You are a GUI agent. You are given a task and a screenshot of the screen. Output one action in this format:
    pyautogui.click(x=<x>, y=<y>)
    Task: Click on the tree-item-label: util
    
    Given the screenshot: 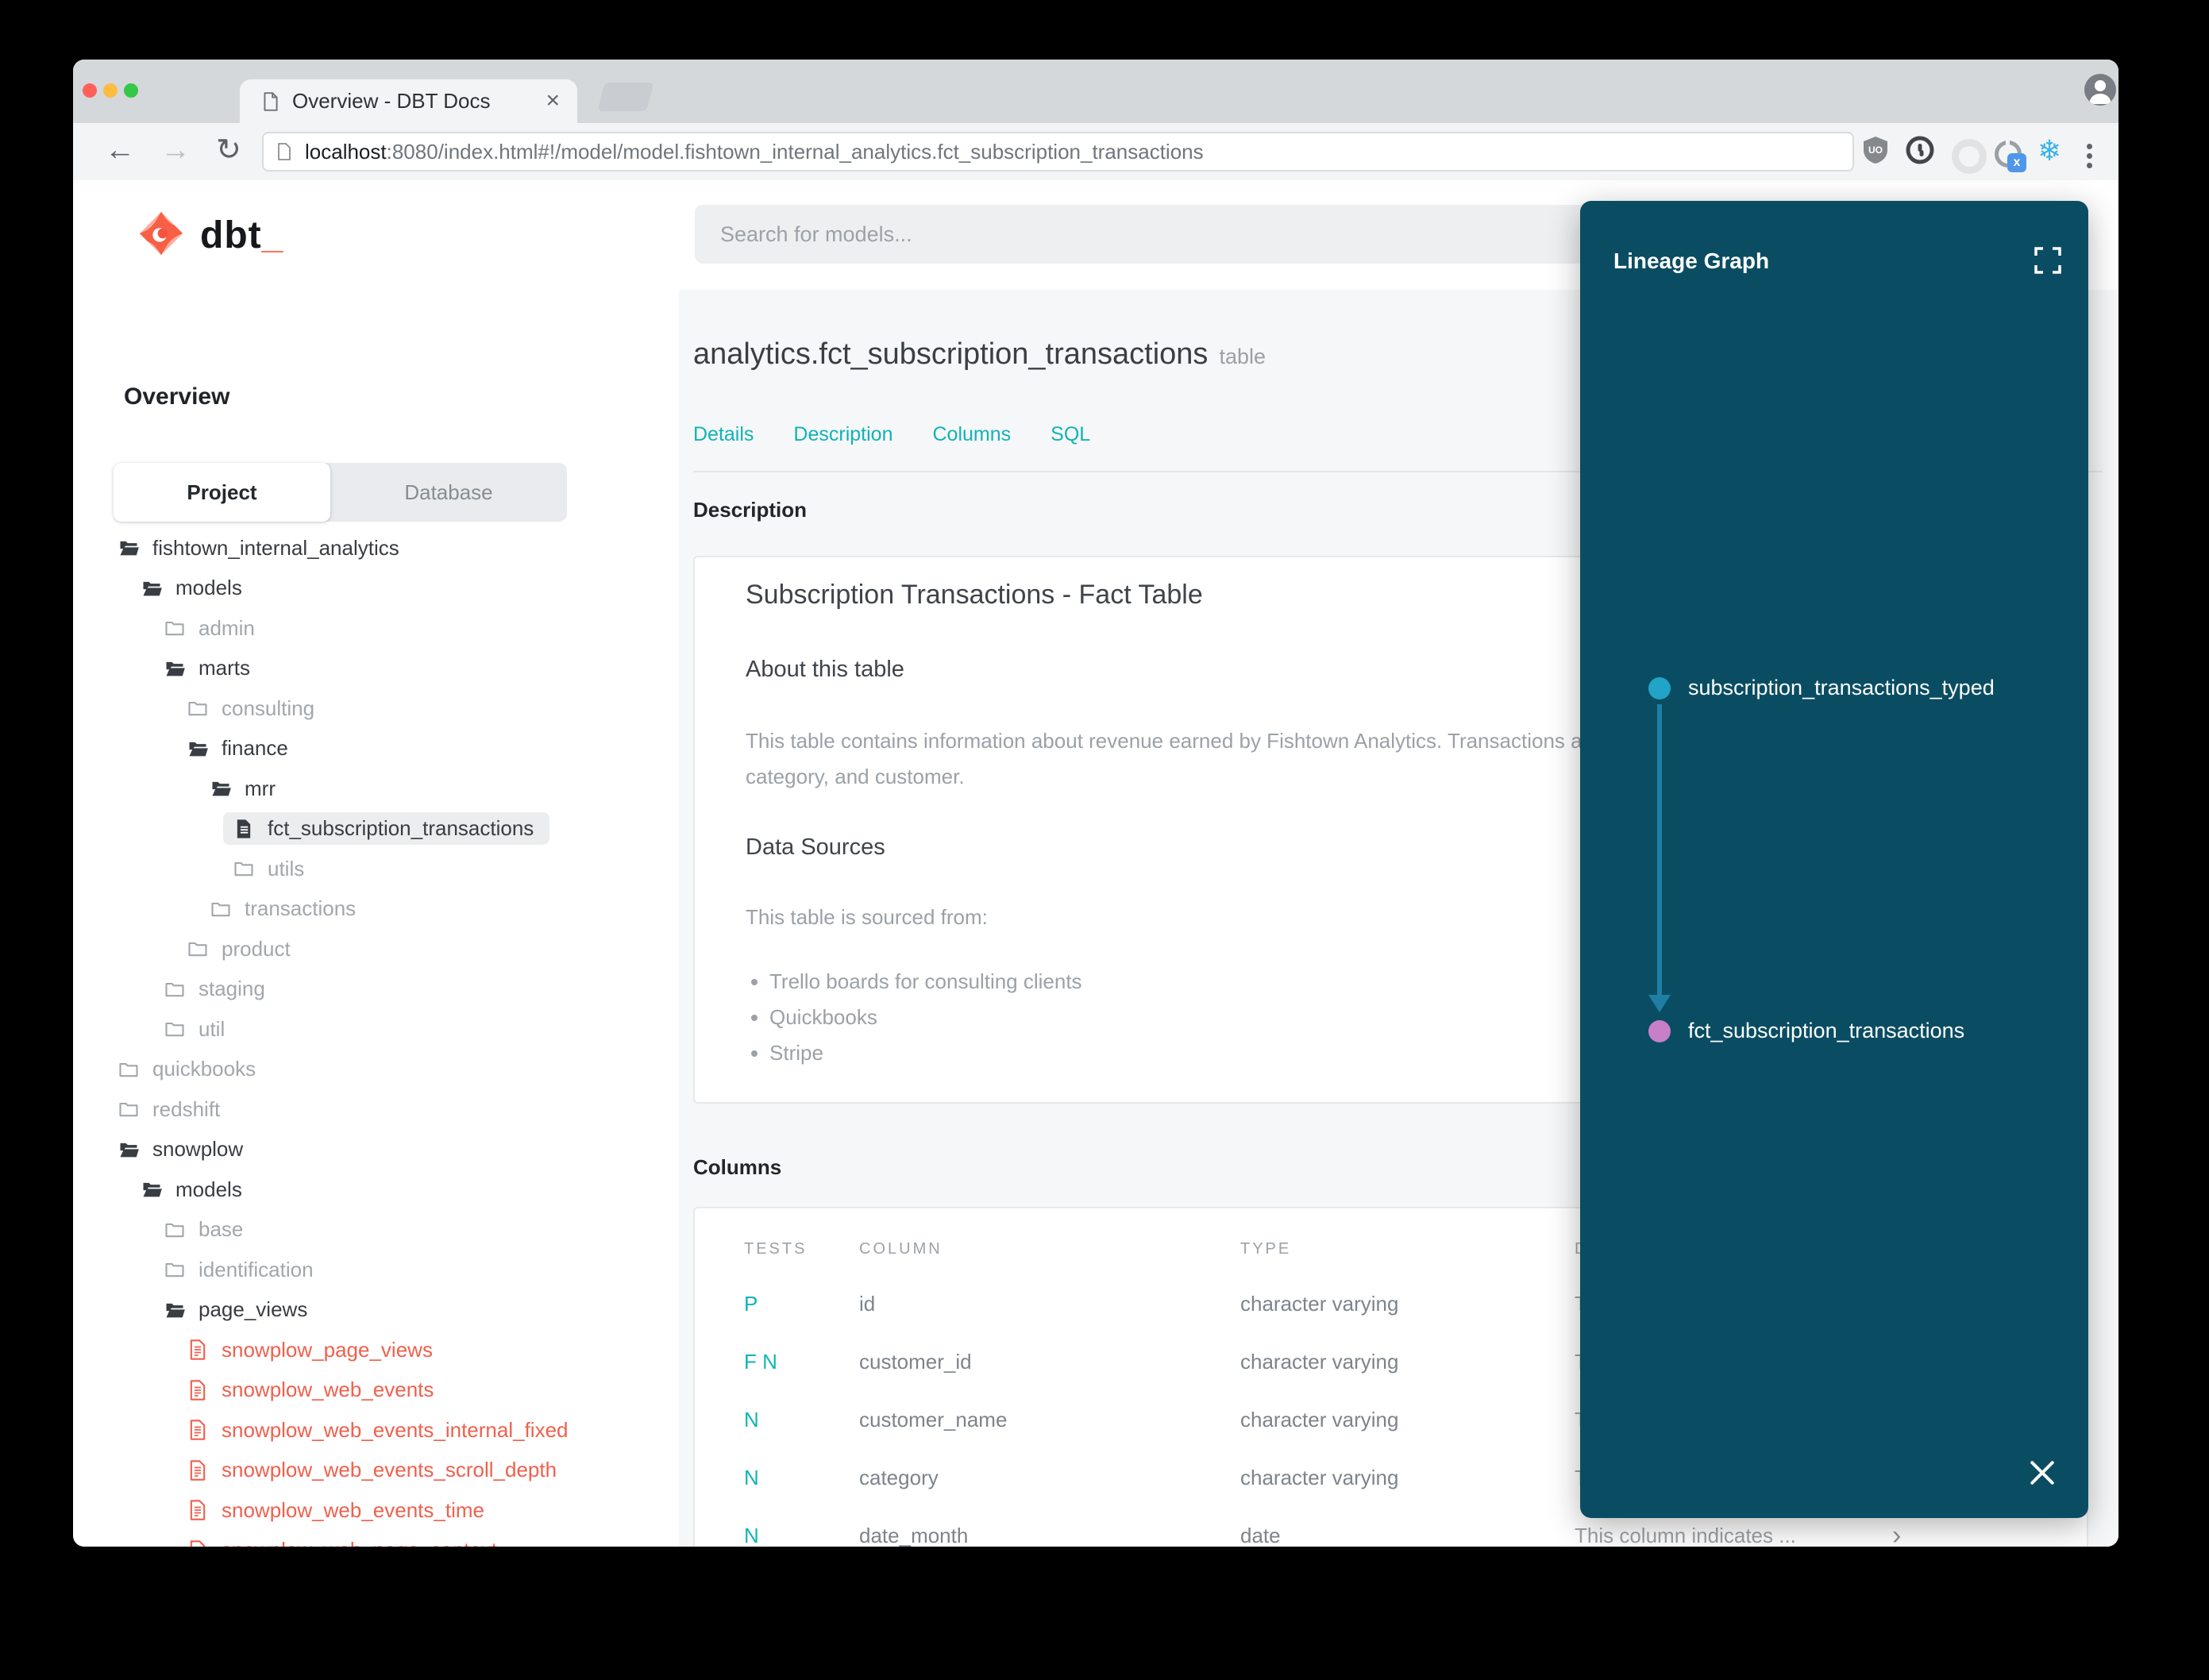 What is the action you would take?
    pyautogui.click(x=212, y=1028)
    